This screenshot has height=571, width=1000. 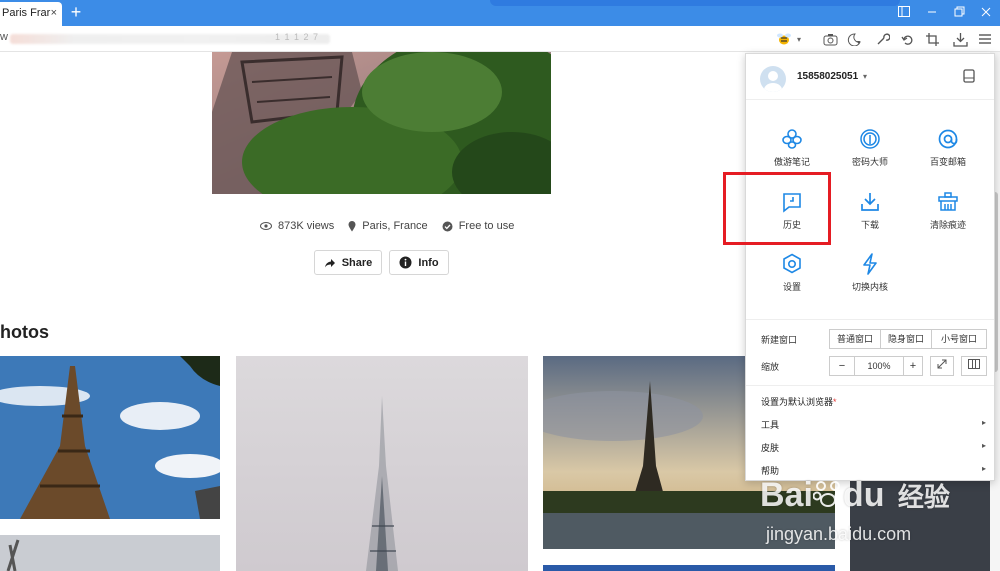 What do you see at coordinates (906, 339) in the screenshot?
I see `incognito-window-button: 隐身窗口` at bounding box center [906, 339].